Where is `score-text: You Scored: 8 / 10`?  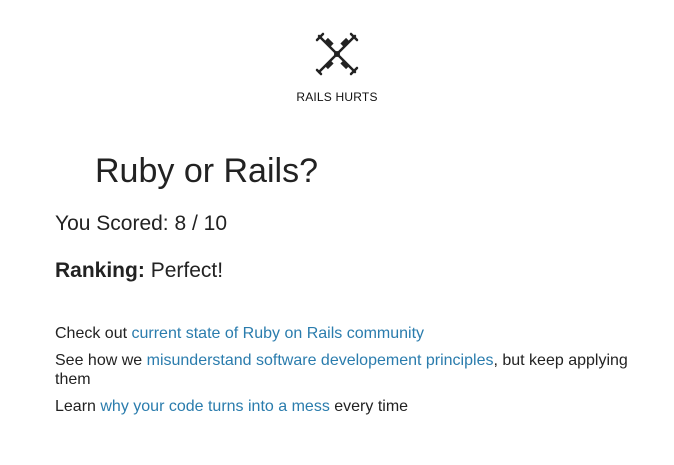
score-text: You Scored: 8 / 10 is located at coordinates (141, 223).